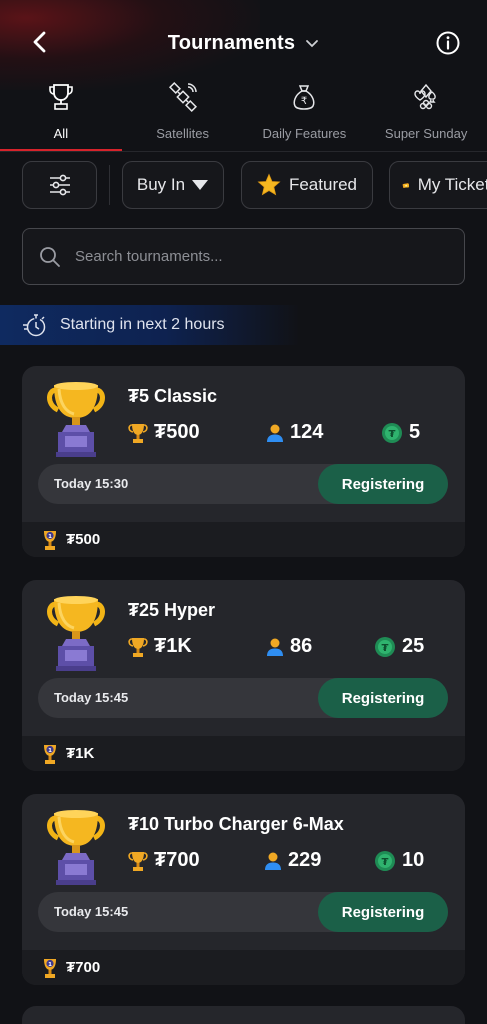 The width and height of the screenshot is (487, 1024). What do you see at coordinates (50, 256) in the screenshot?
I see `search-icon` at bounding box center [50, 256].